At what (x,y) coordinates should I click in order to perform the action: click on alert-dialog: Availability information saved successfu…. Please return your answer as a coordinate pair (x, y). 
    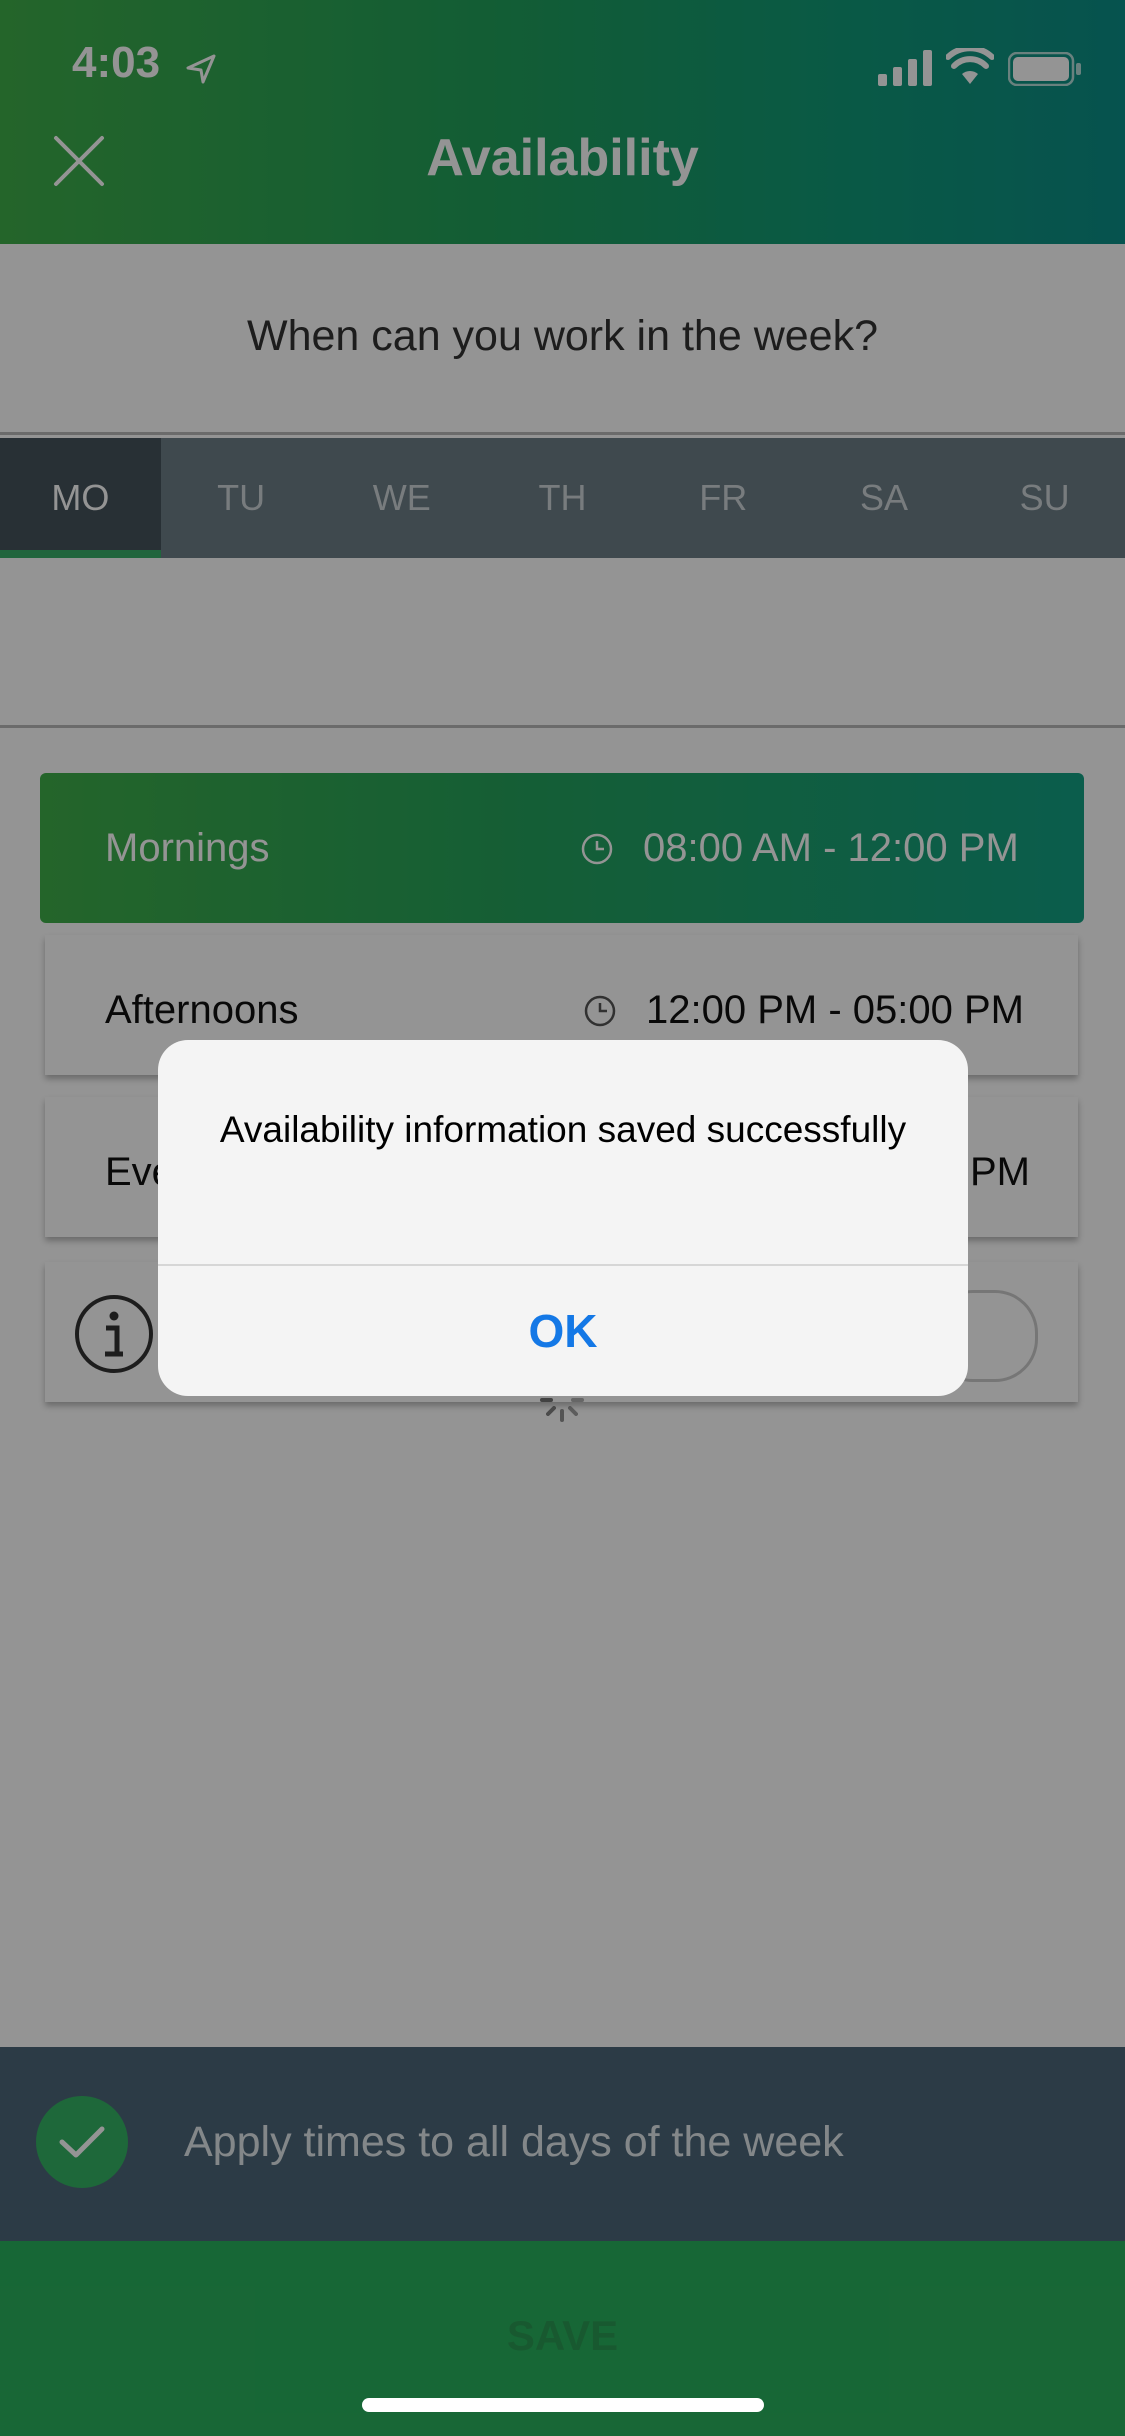
    Looking at the image, I should click on (563, 1218).